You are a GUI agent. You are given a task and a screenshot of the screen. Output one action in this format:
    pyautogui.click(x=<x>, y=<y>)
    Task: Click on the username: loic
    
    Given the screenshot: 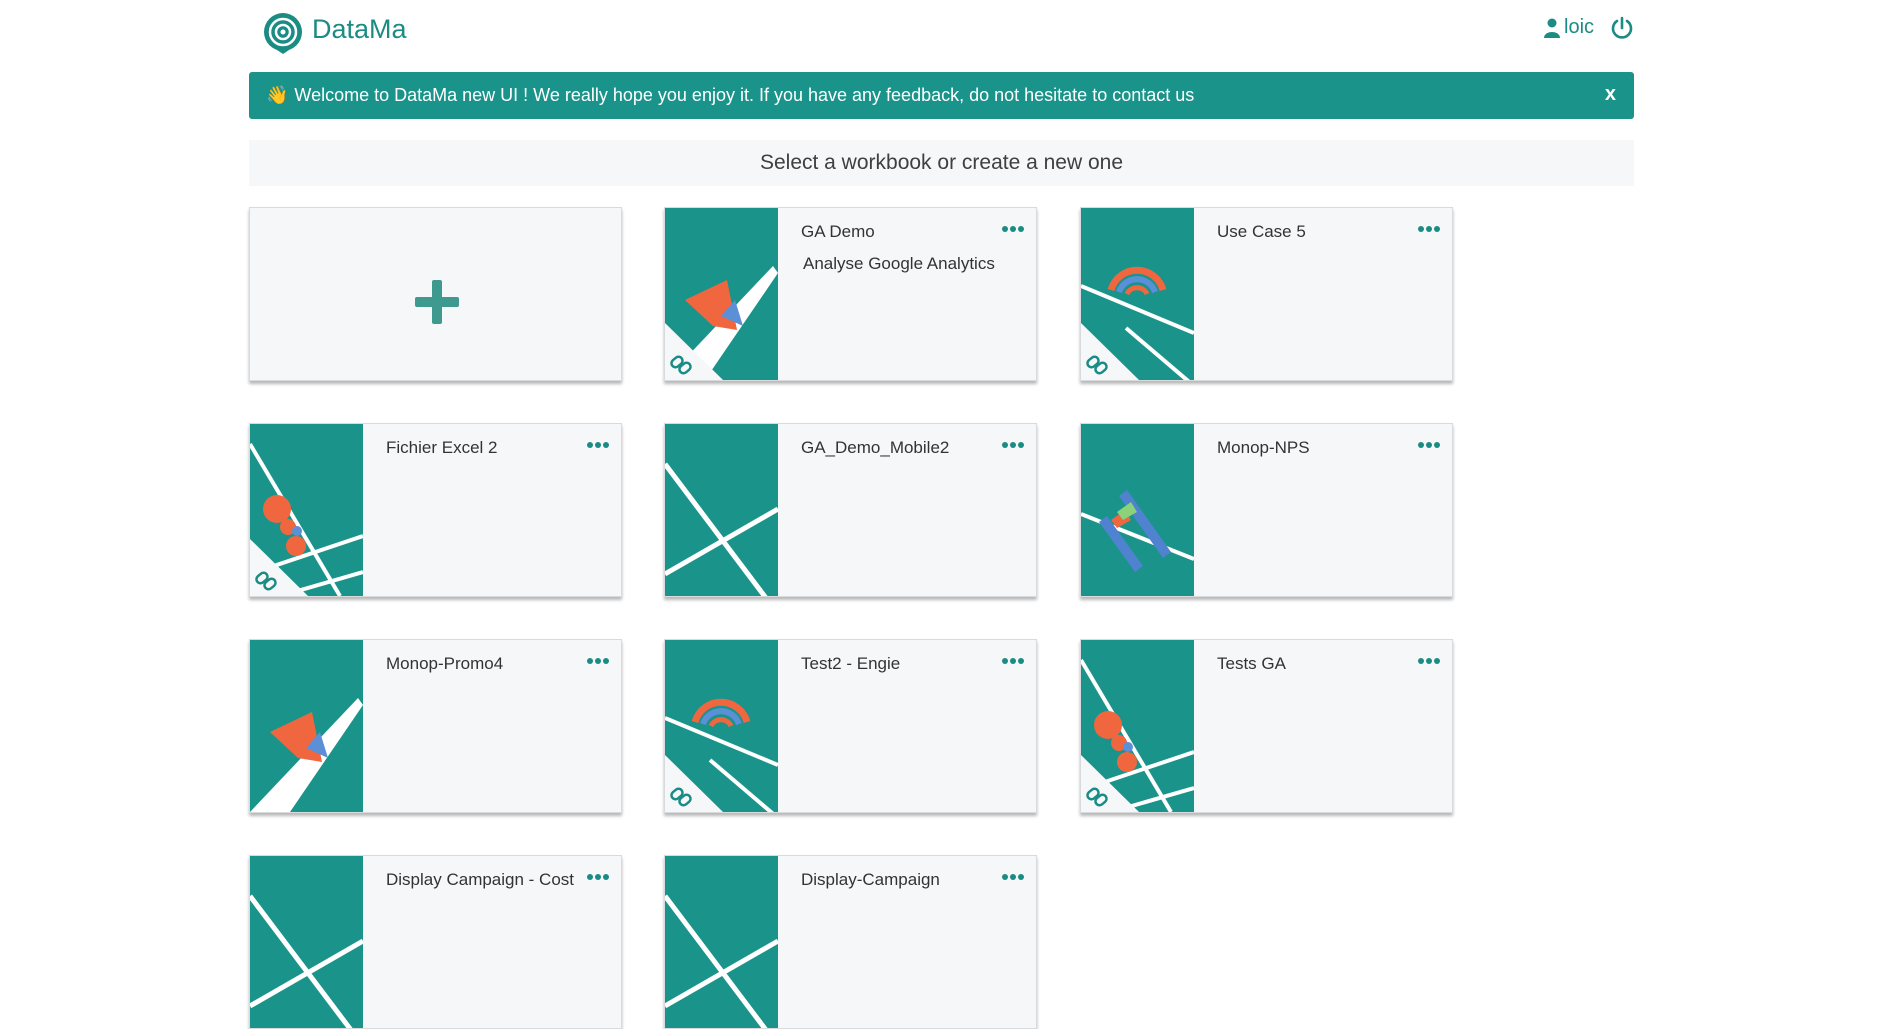 What is the action you would take?
    pyautogui.click(x=1579, y=27)
    